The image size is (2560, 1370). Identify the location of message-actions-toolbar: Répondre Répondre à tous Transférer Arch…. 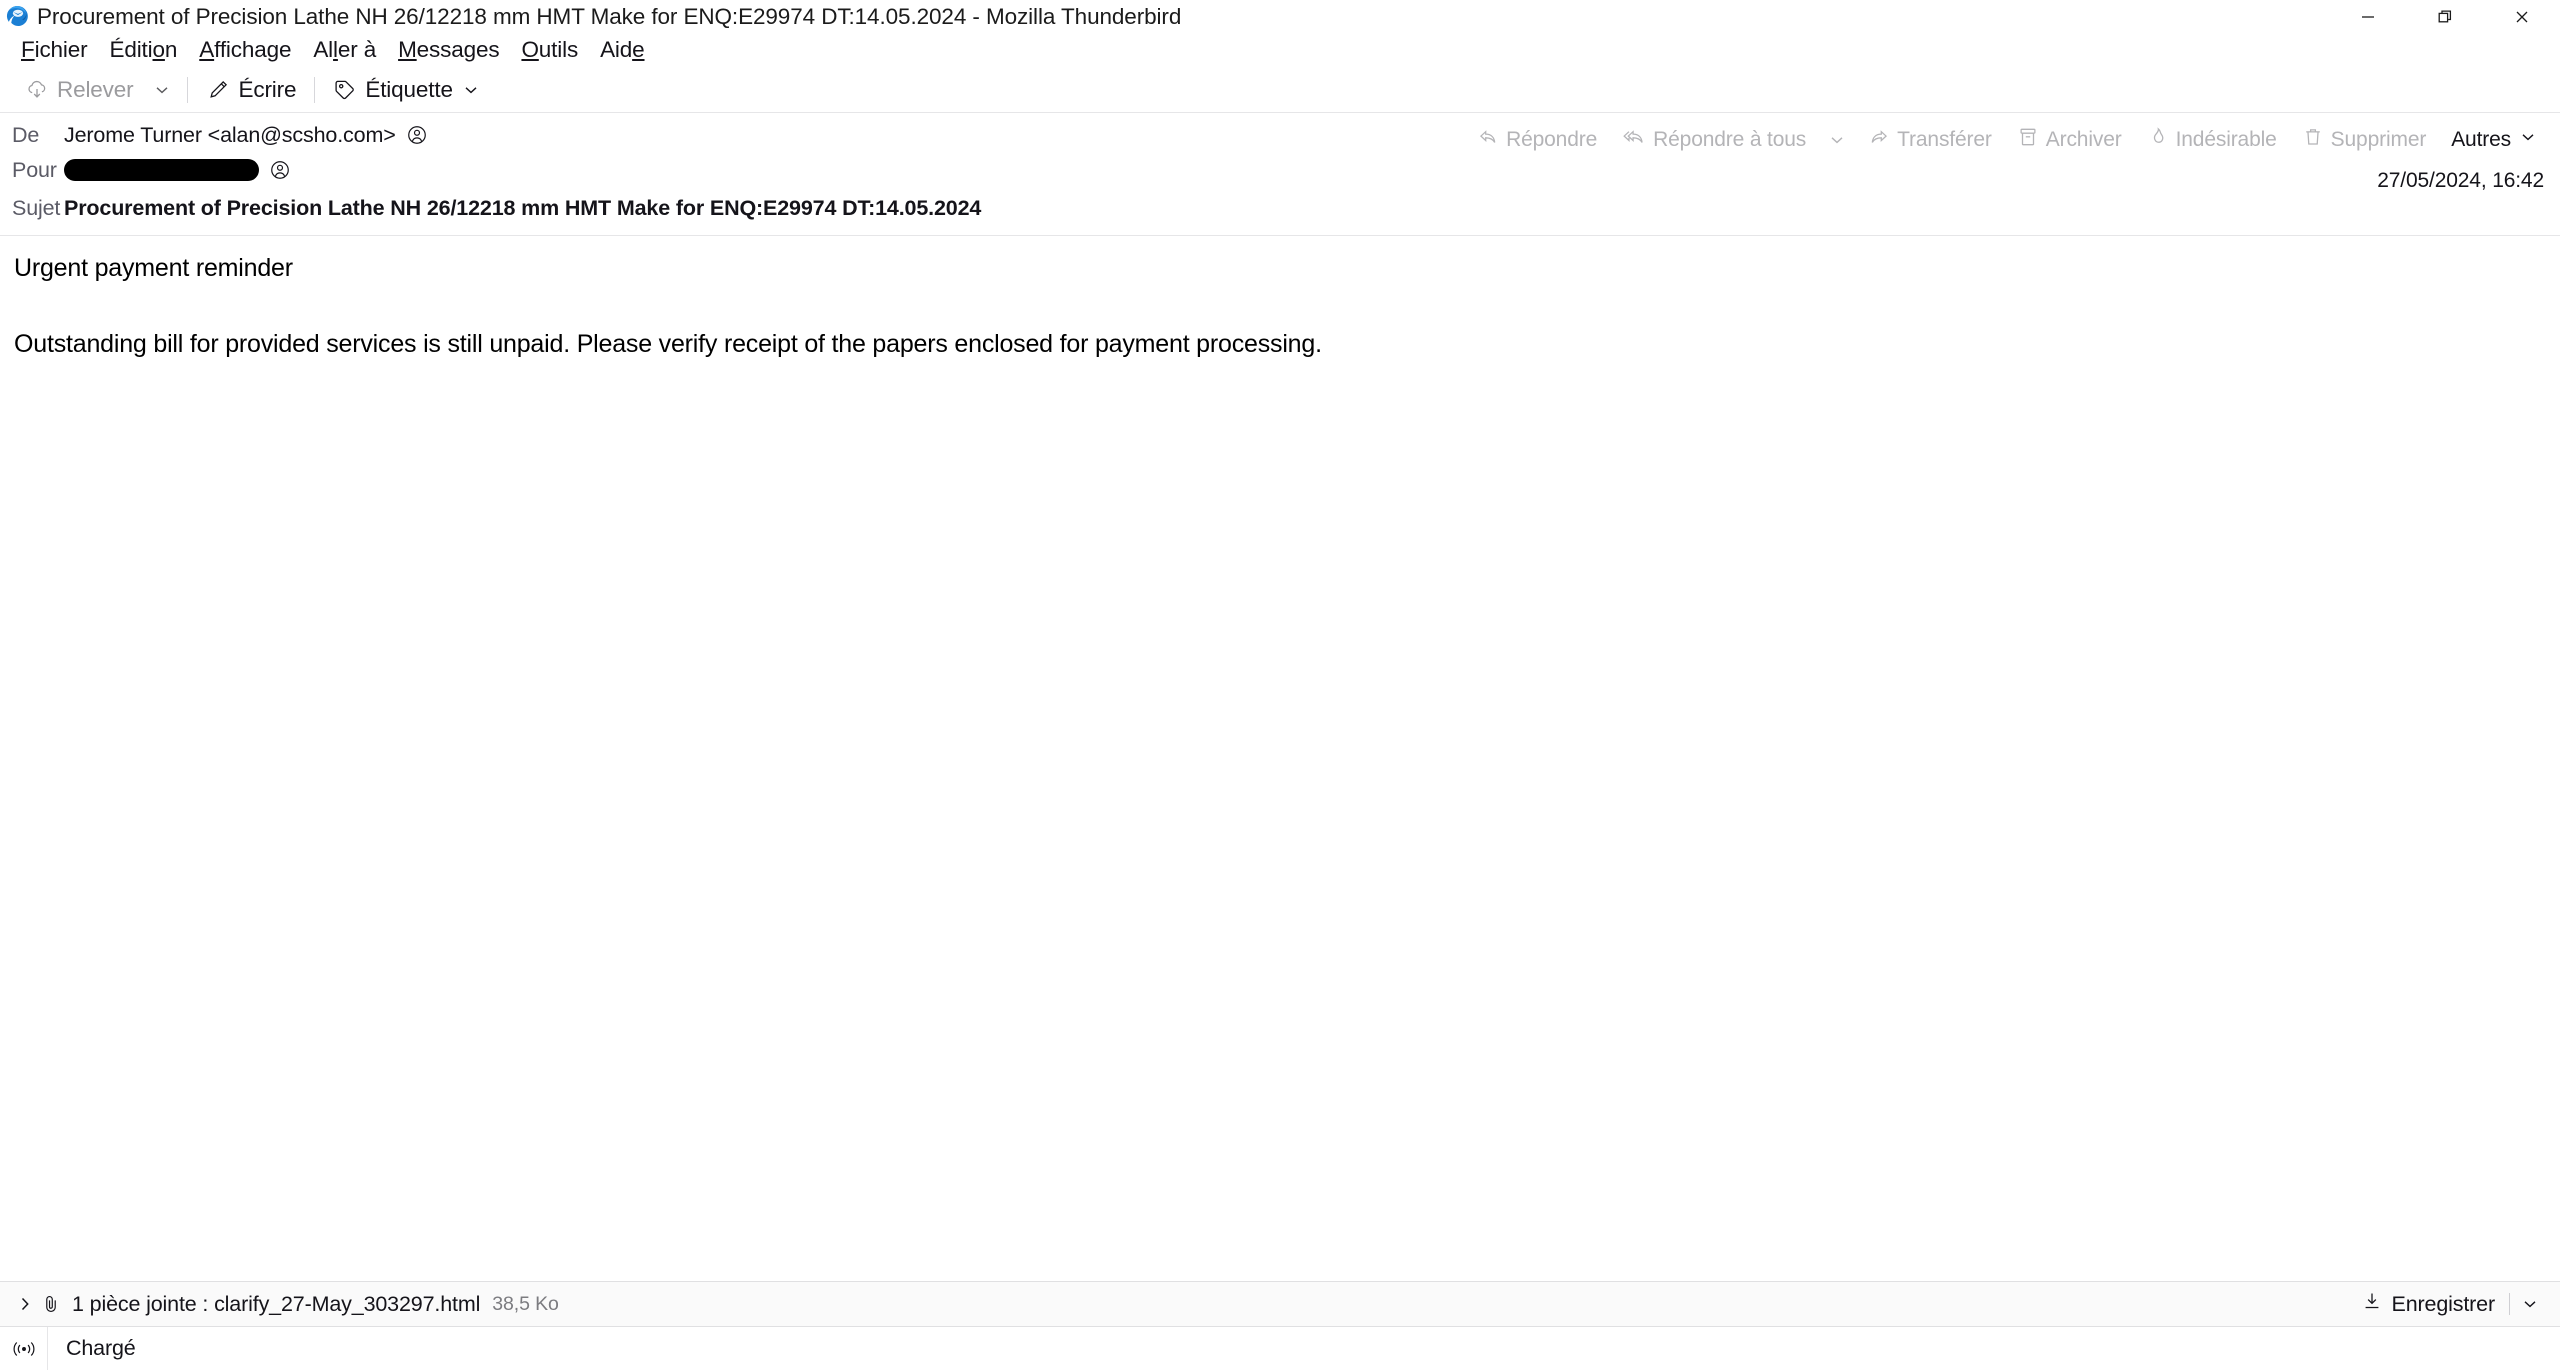
(2007, 140).